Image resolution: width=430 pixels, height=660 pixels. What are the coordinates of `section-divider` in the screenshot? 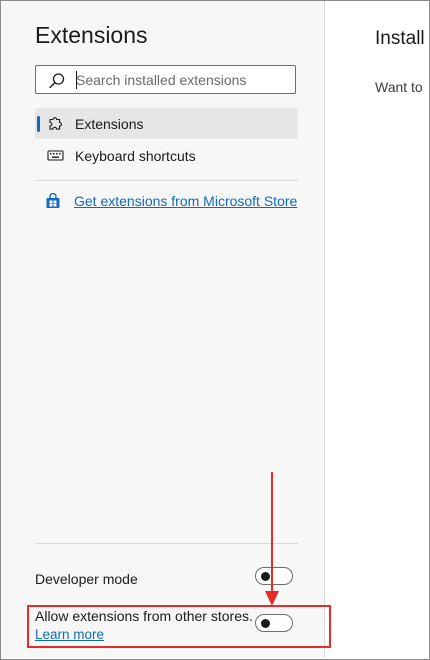 It's located at (166, 180).